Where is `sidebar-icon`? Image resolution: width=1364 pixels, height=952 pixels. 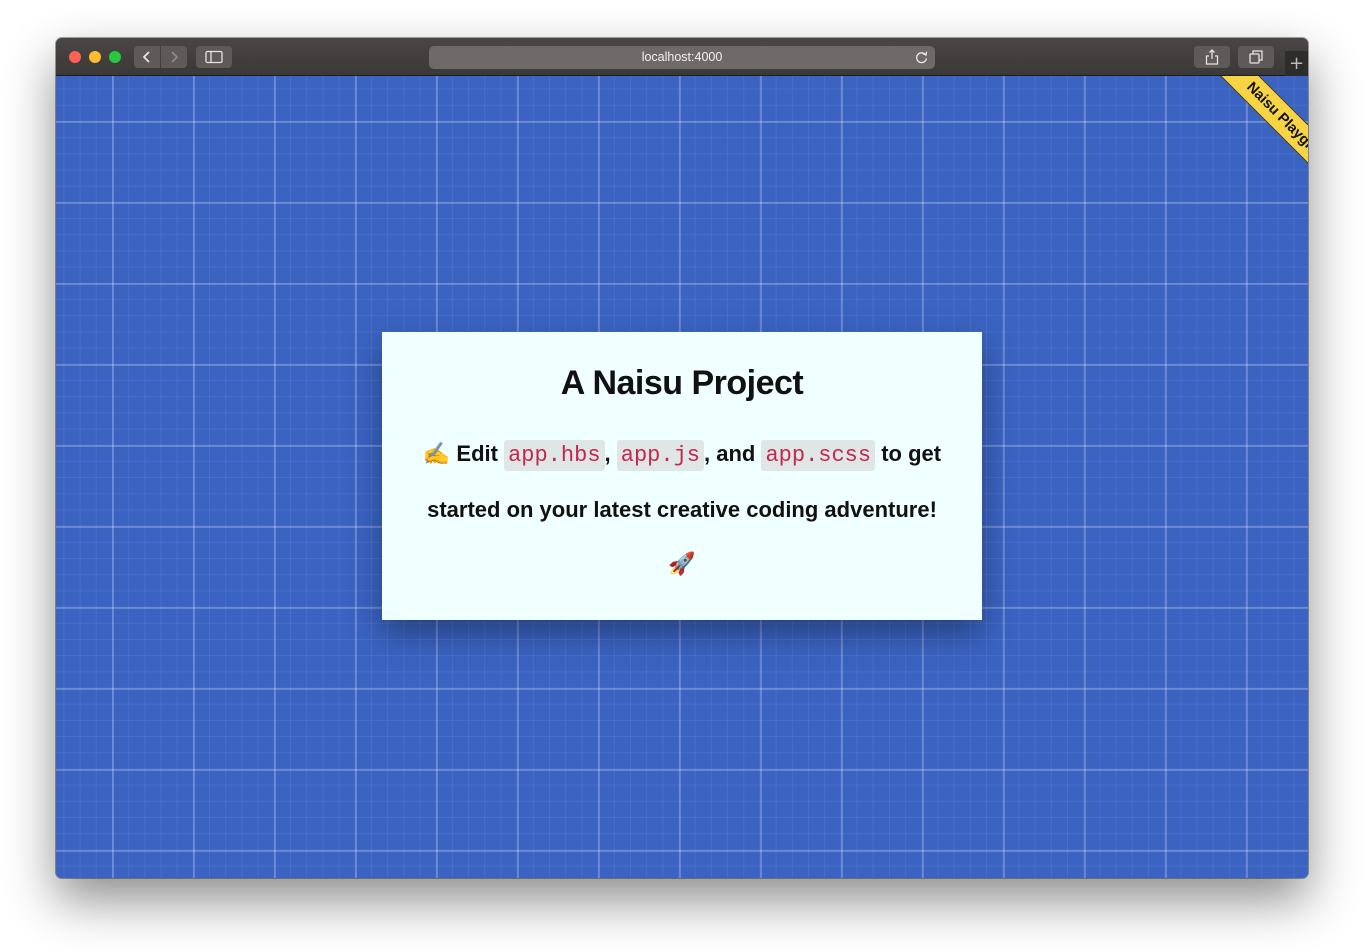
sidebar-icon is located at coordinates (214, 57).